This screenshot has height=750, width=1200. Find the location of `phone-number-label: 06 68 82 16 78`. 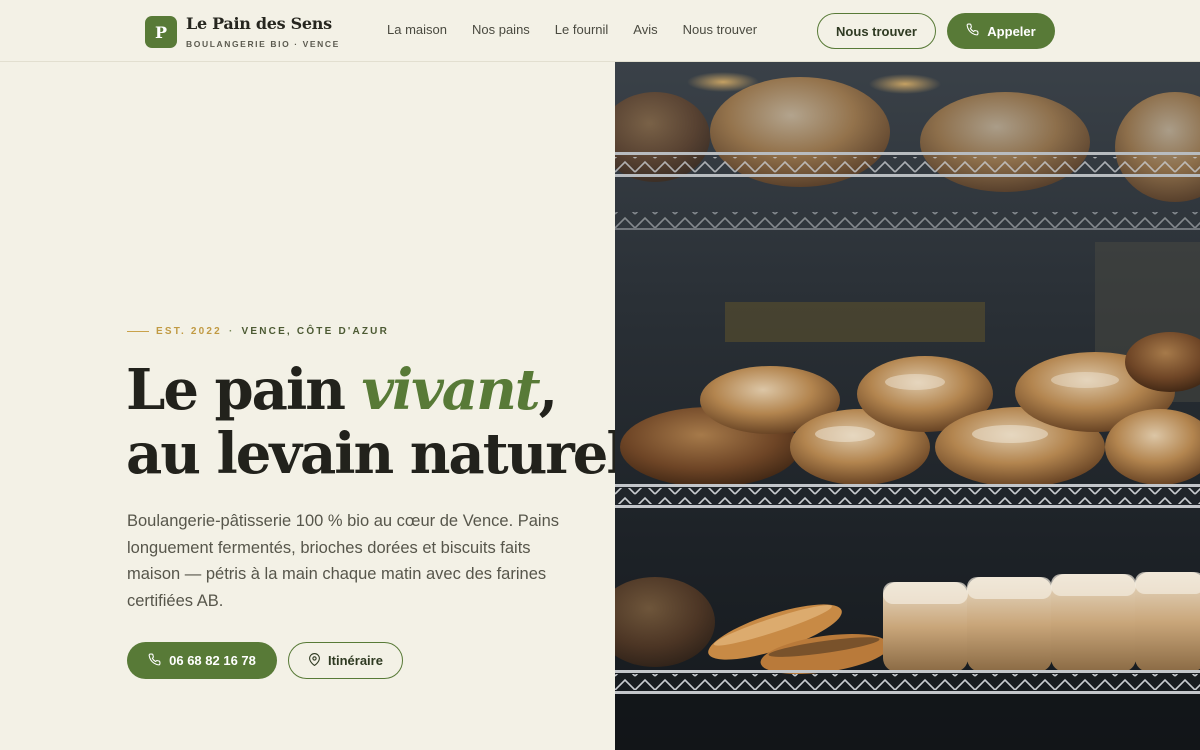

phone-number-label: 06 68 82 16 78 is located at coordinates (212, 660).